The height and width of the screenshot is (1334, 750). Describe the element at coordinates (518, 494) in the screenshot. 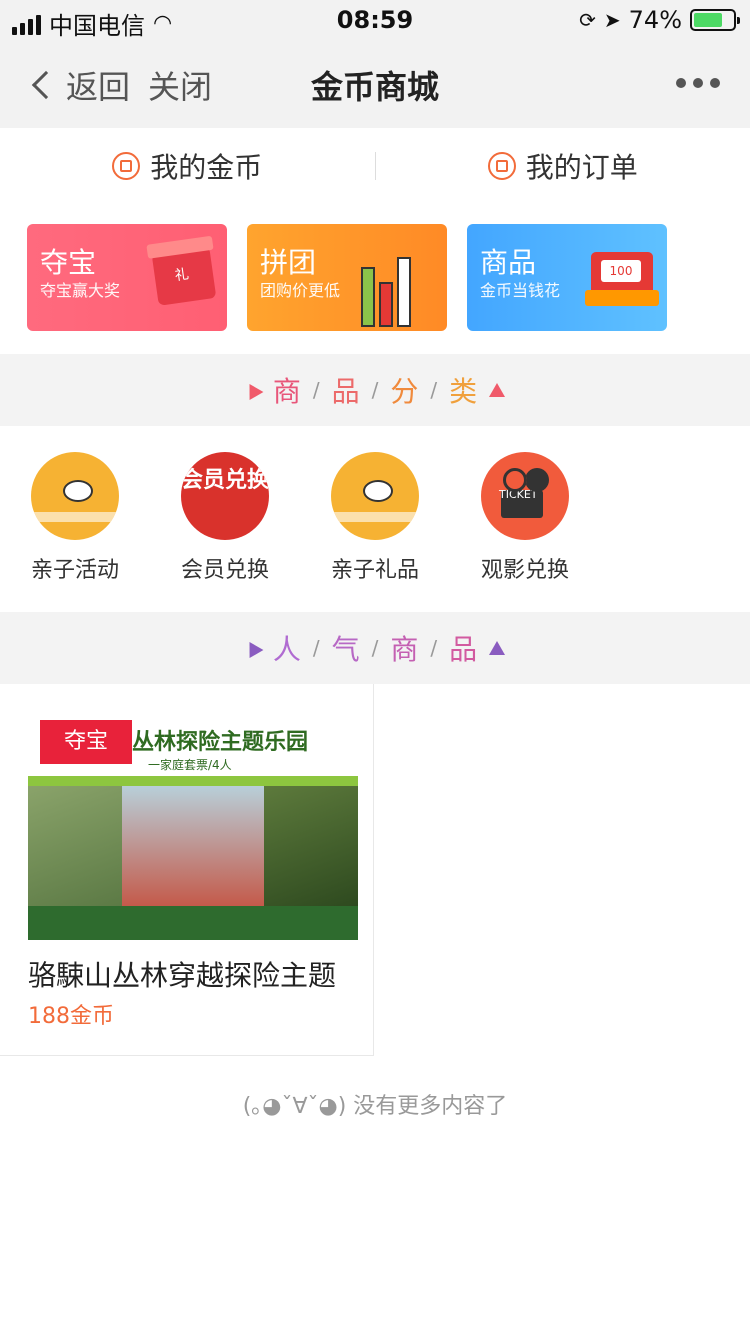

I see `ticket-text: TICKET` at that location.